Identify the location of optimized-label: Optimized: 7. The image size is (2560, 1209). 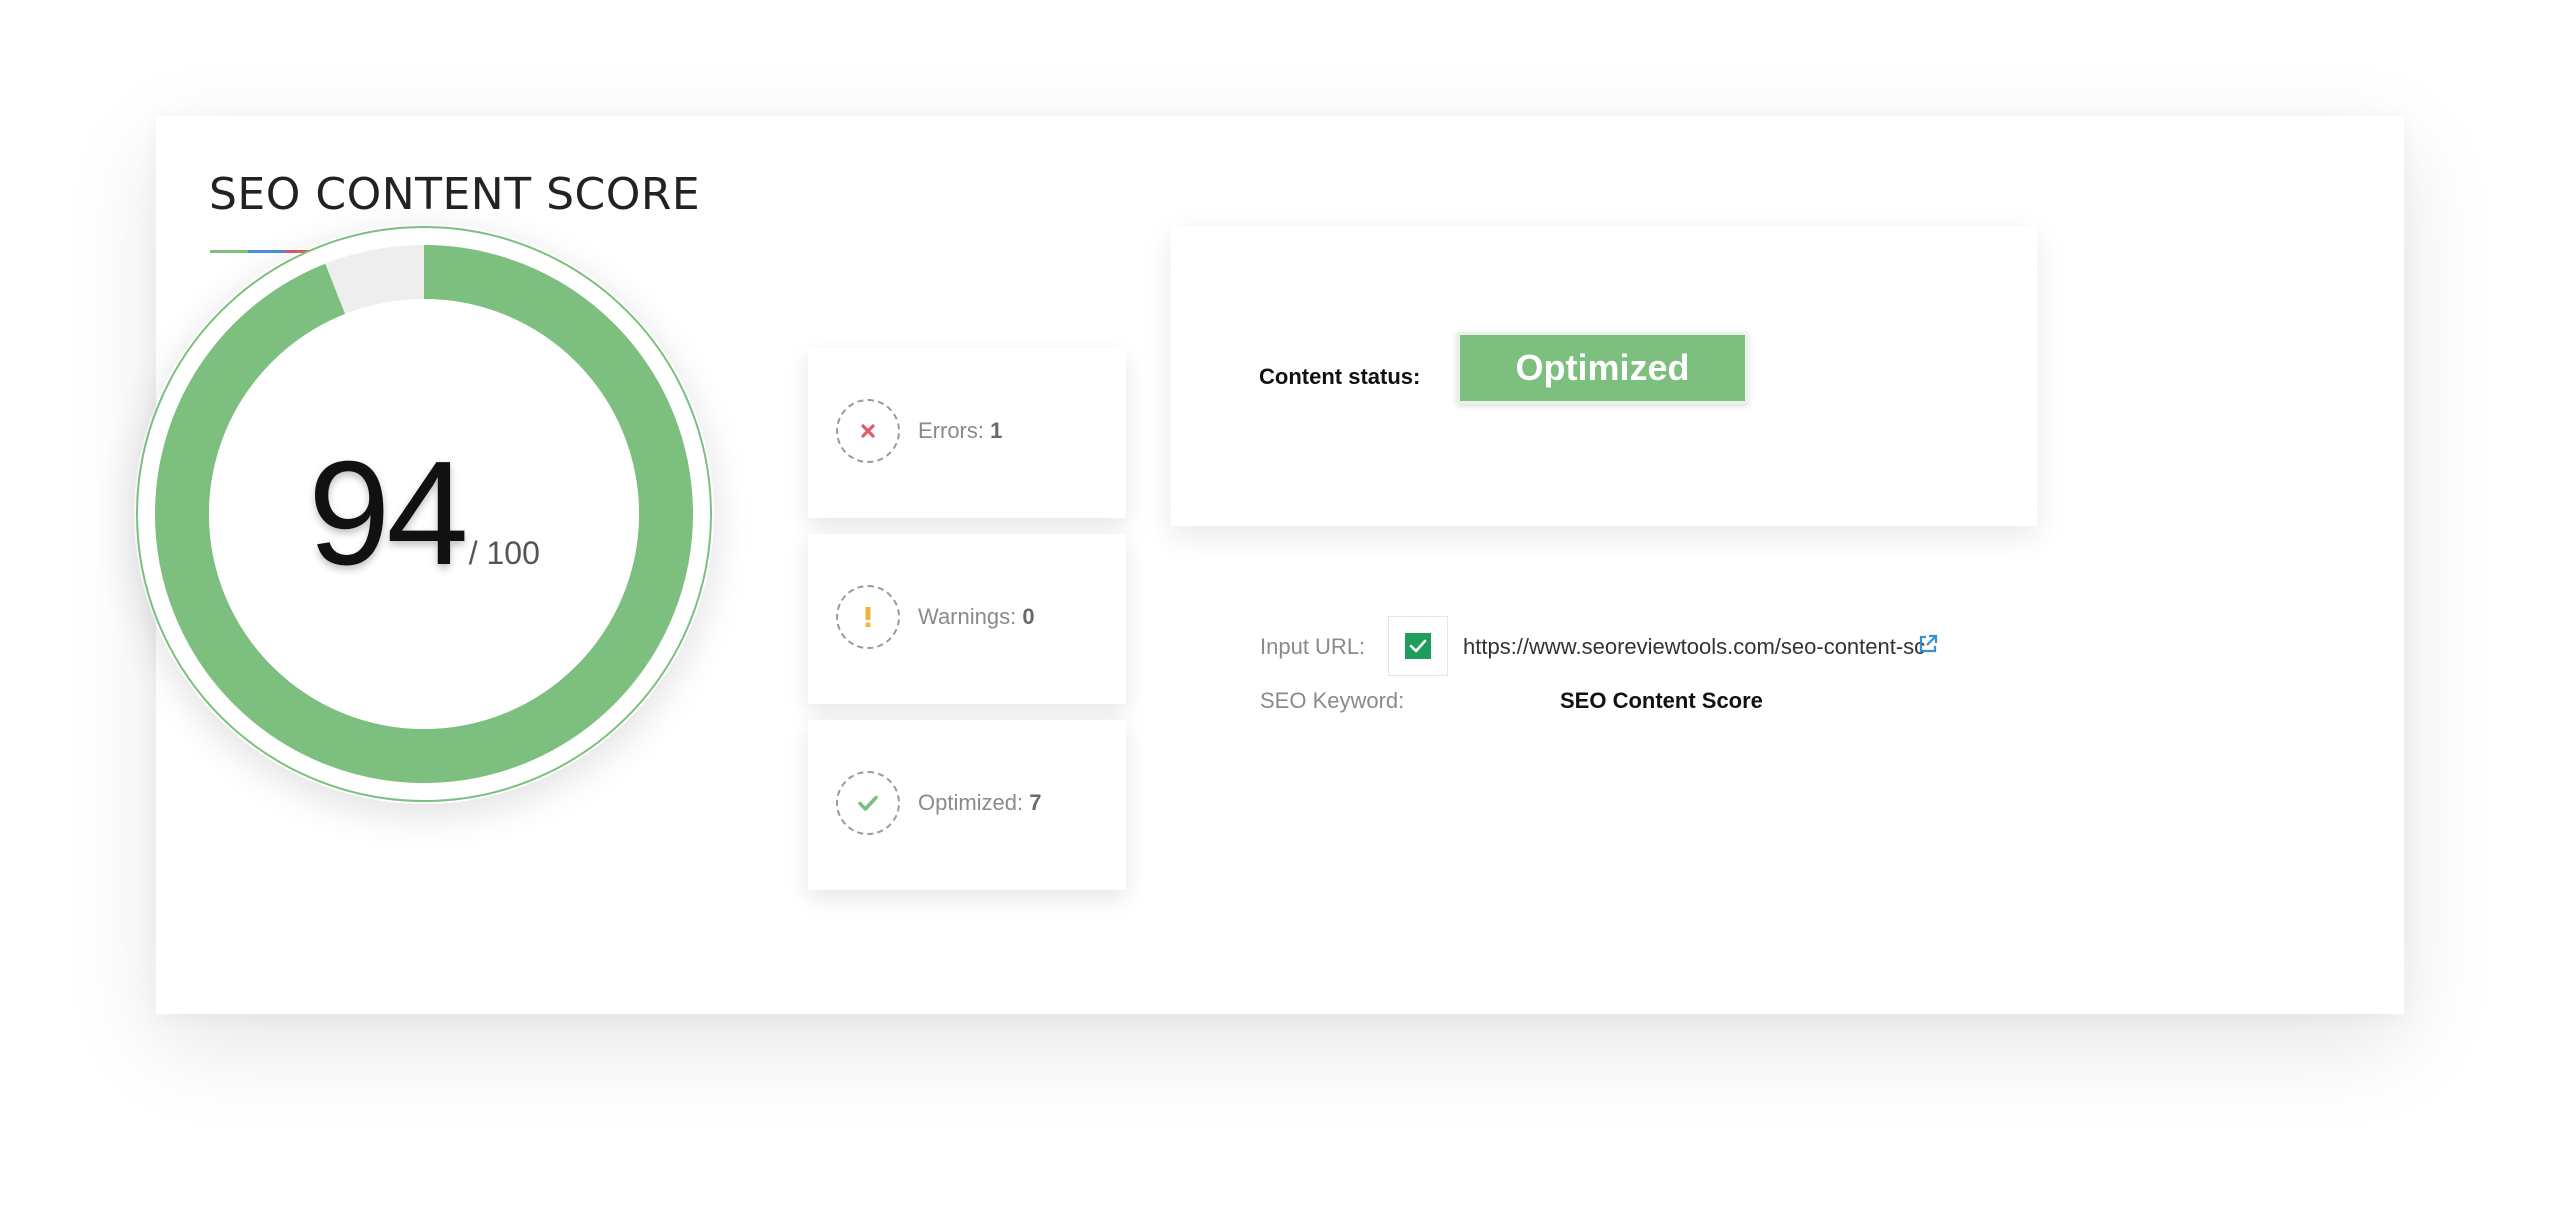
(980, 803).